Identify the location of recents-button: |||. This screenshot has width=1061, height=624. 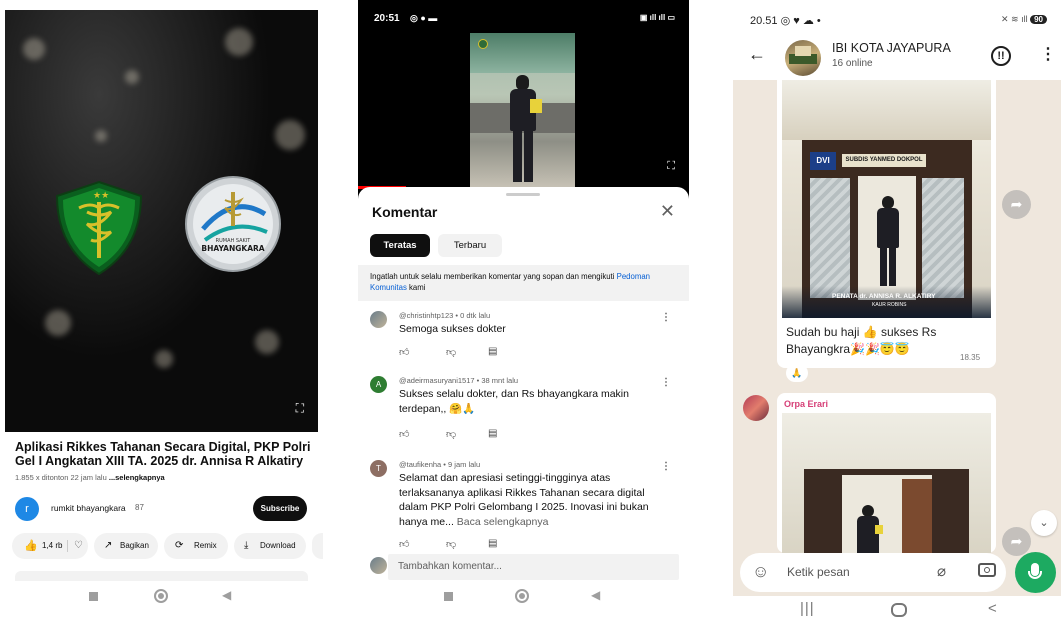
(807, 608).